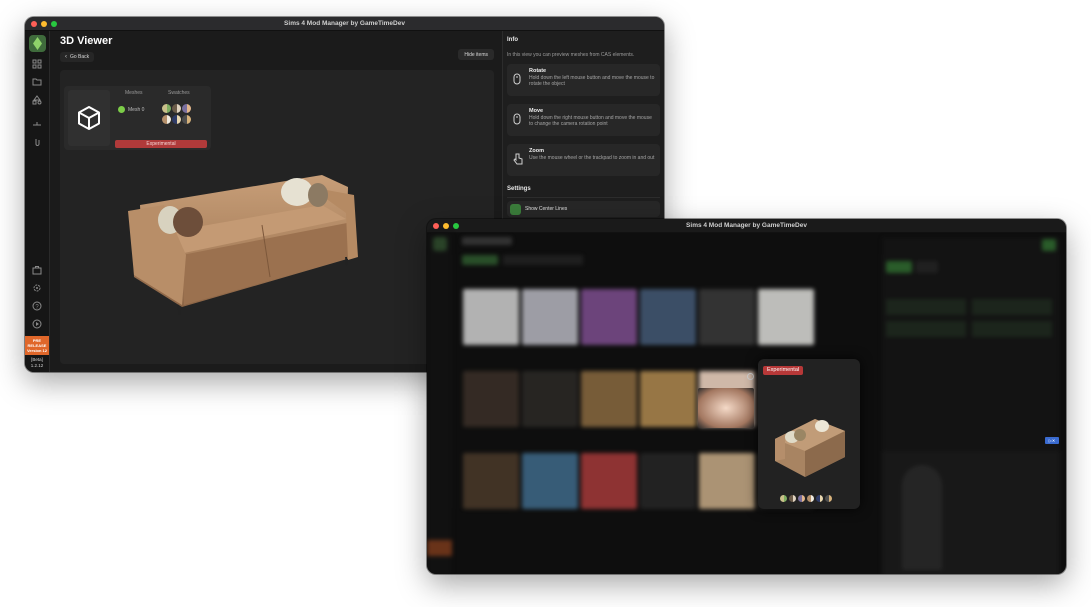 This screenshot has height=607, width=1091. I want to click on pre-release-badge: PRE RELEASE Version 12, so click(37, 345).